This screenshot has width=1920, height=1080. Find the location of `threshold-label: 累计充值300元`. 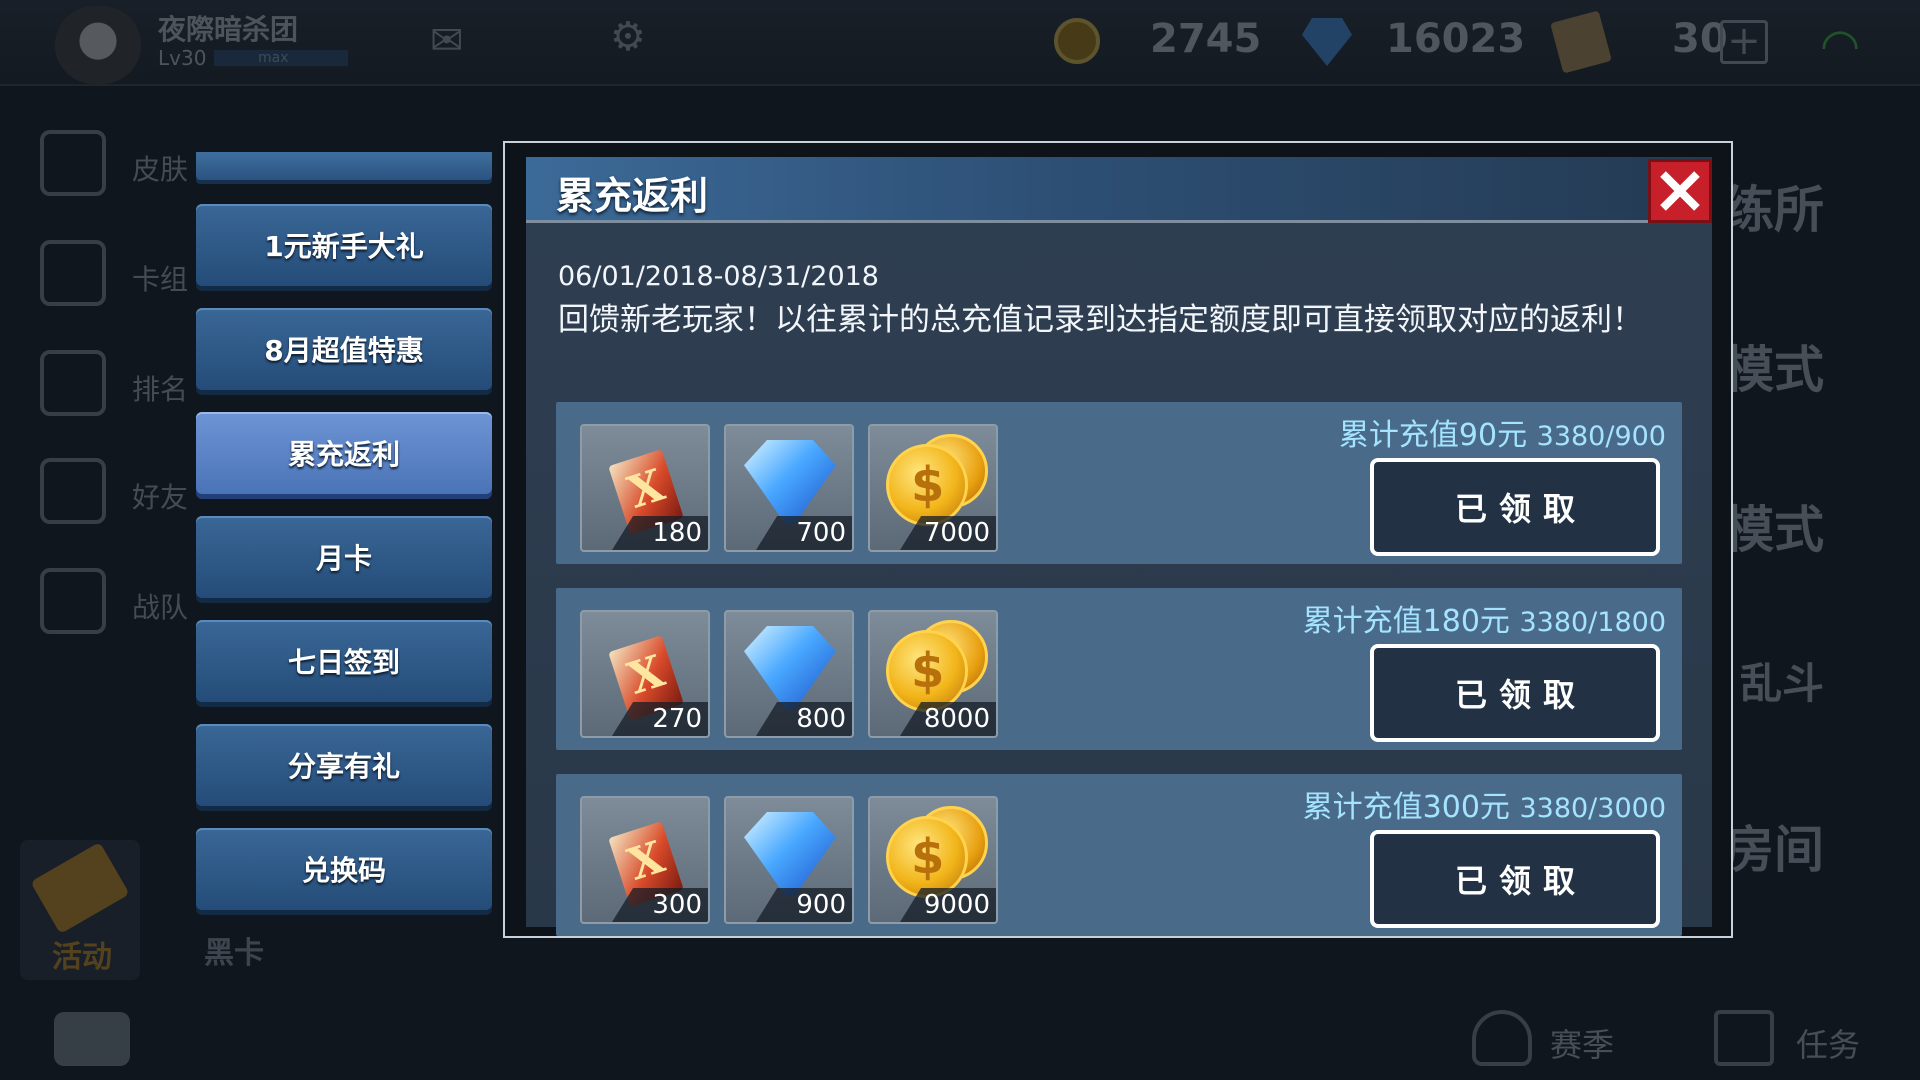

threshold-label: 累计充值300元 is located at coordinates (1406, 807).